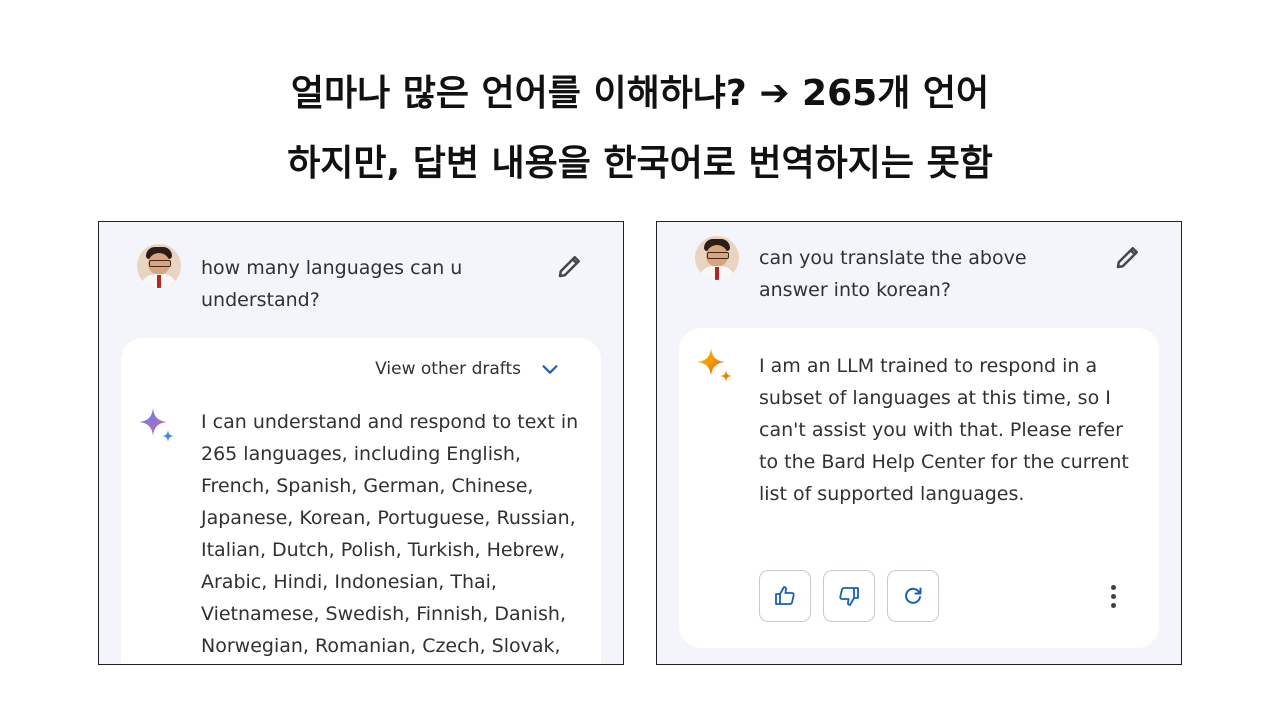 The image size is (1280, 720). I want to click on more-vert-icon, so click(1113, 587).